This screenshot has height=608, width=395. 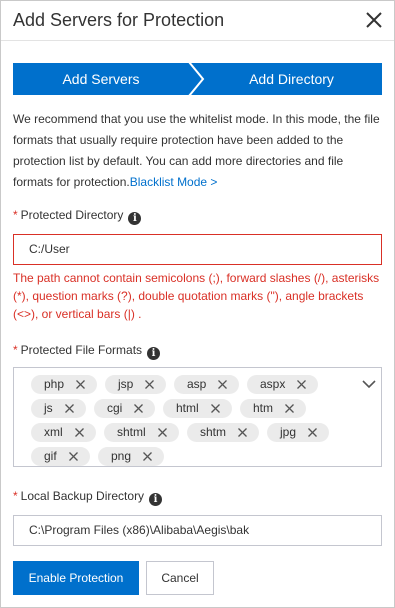 I want to click on step-add-directory: Add Directory, so click(x=291, y=79).